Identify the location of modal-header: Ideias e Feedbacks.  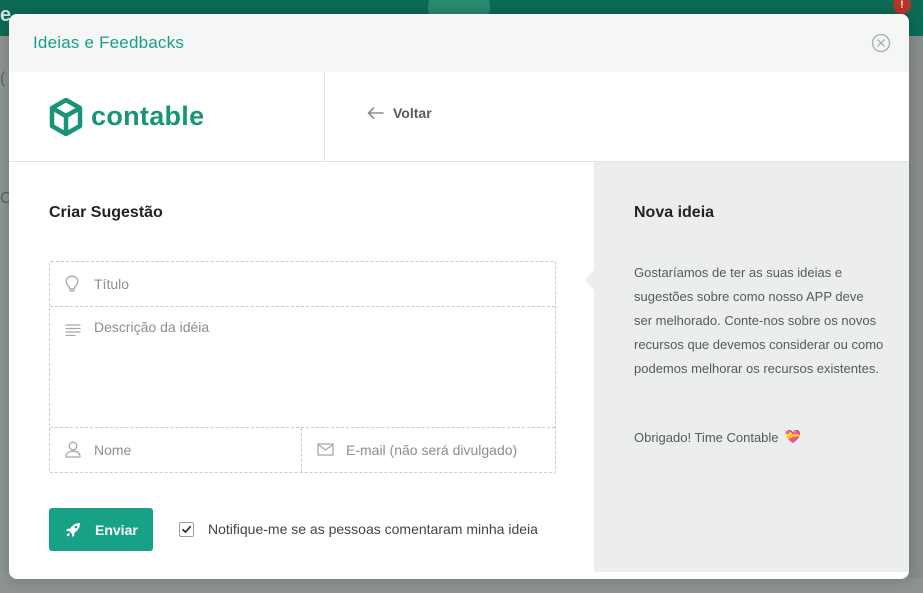
(459, 43).